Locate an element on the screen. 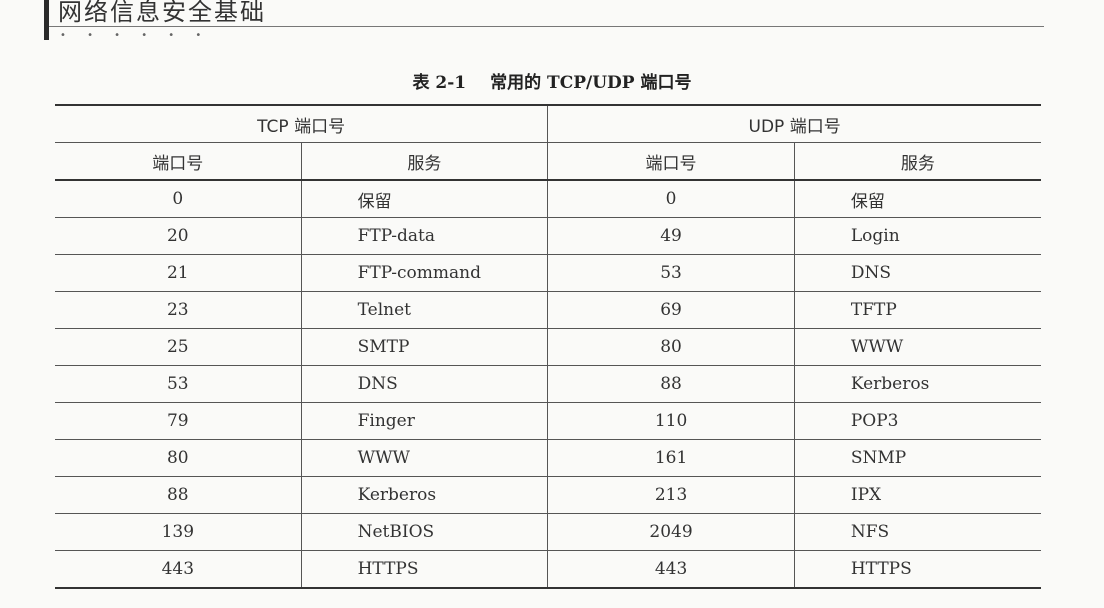 The height and width of the screenshot is (608, 1104). udp-service-cell: 保留 is located at coordinates (917, 198).